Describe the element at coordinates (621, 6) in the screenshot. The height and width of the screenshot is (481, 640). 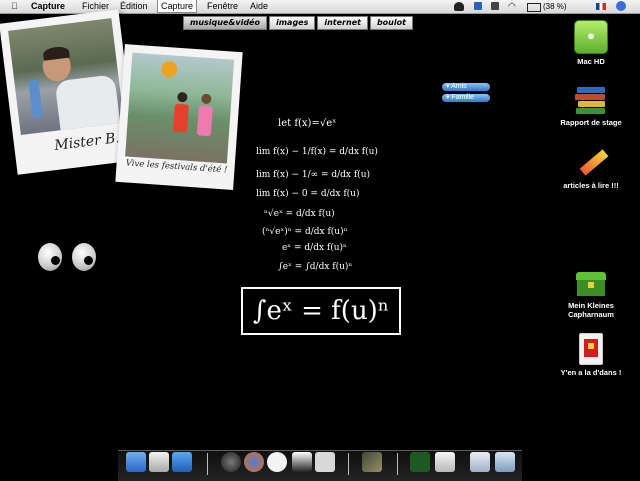
I see `spotlight-icon` at that location.